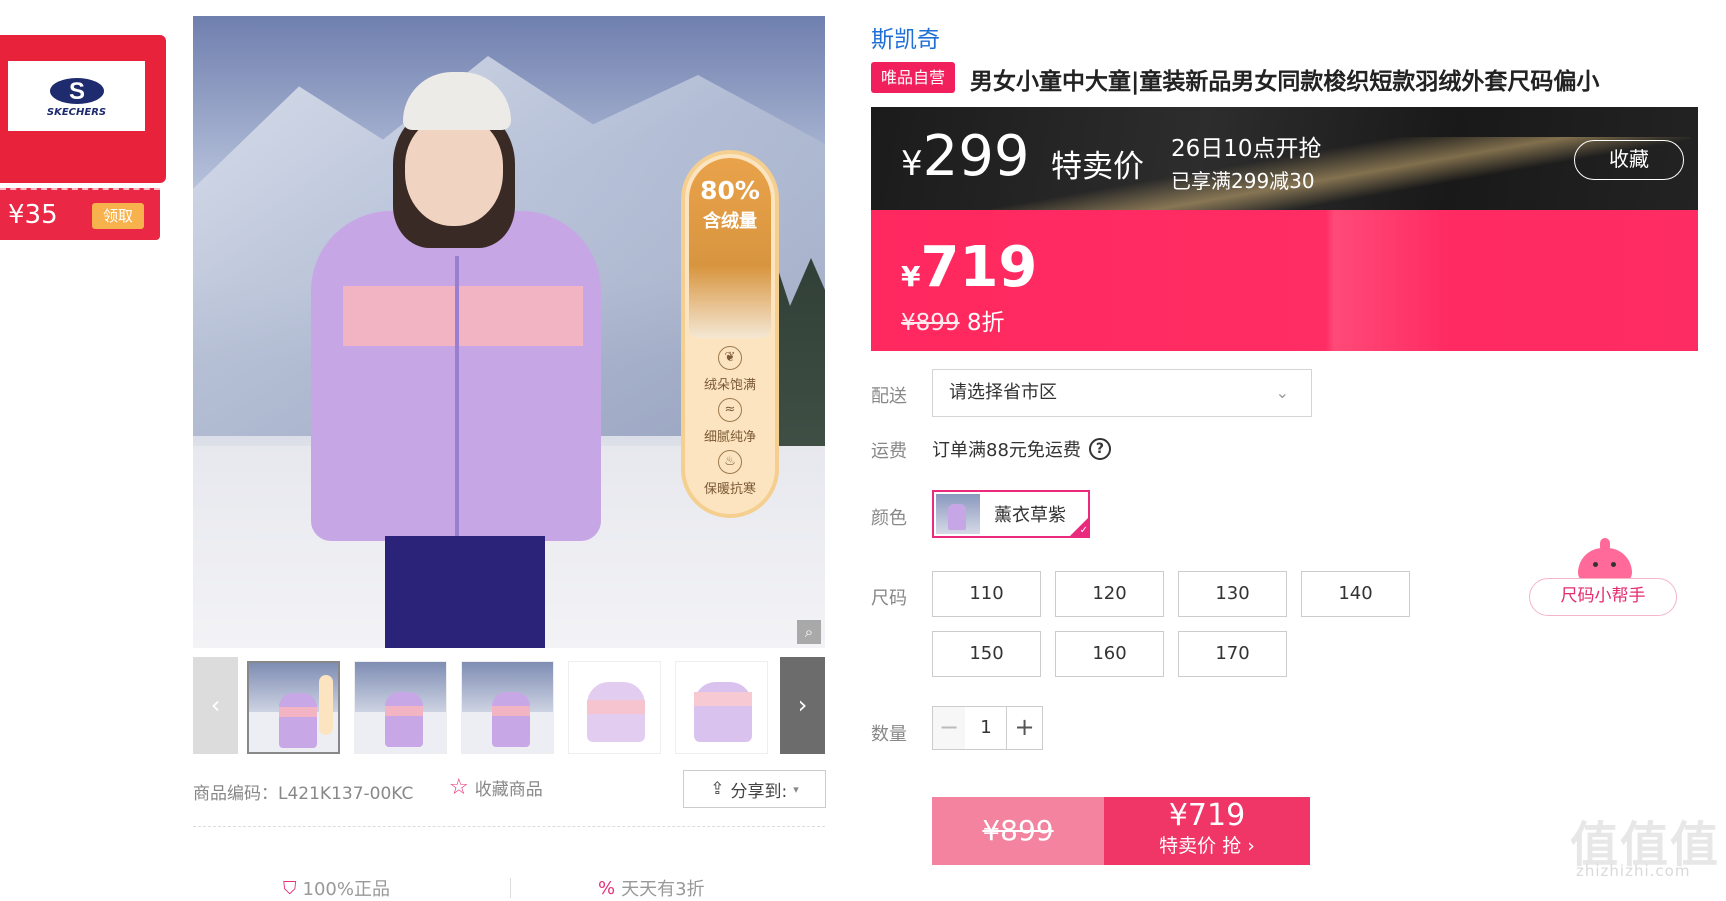  Describe the element at coordinates (730, 190) in the screenshot. I see `badge-percent: 80%` at that location.